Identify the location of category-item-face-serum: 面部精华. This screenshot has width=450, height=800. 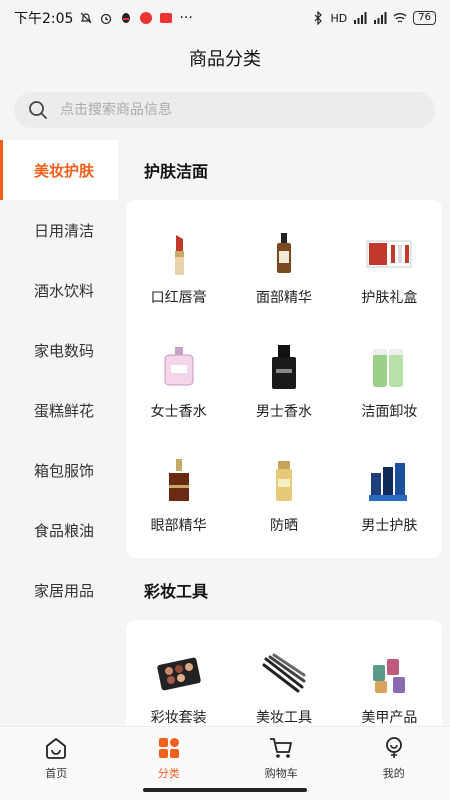
(283, 267).